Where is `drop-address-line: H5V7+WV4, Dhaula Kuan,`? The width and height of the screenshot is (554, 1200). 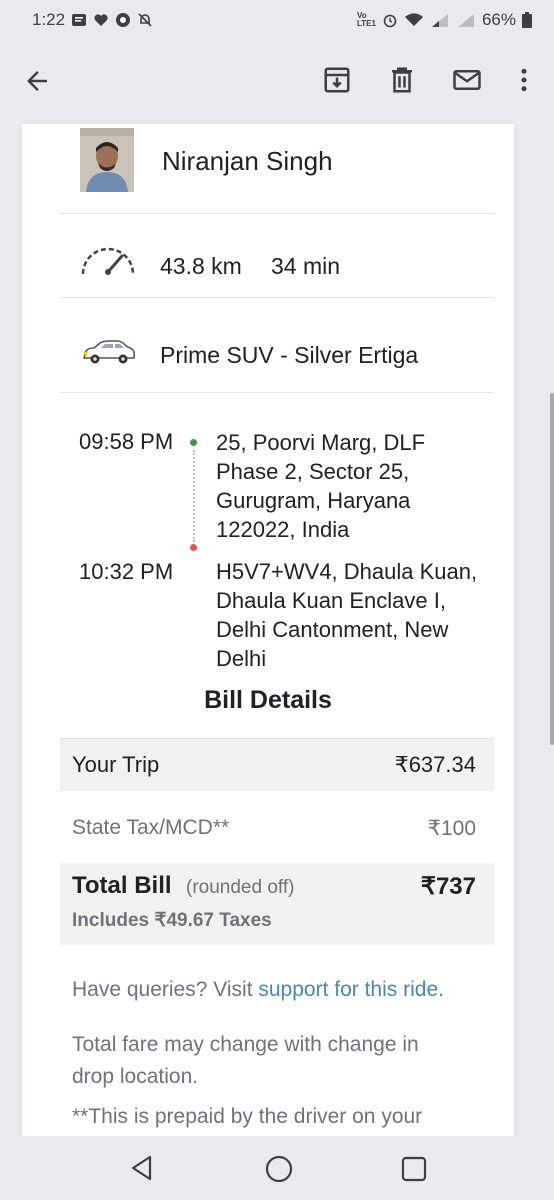
drop-address-line: H5V7+WV4, Dhaula Kuan, is located at coordinates (347, 571).